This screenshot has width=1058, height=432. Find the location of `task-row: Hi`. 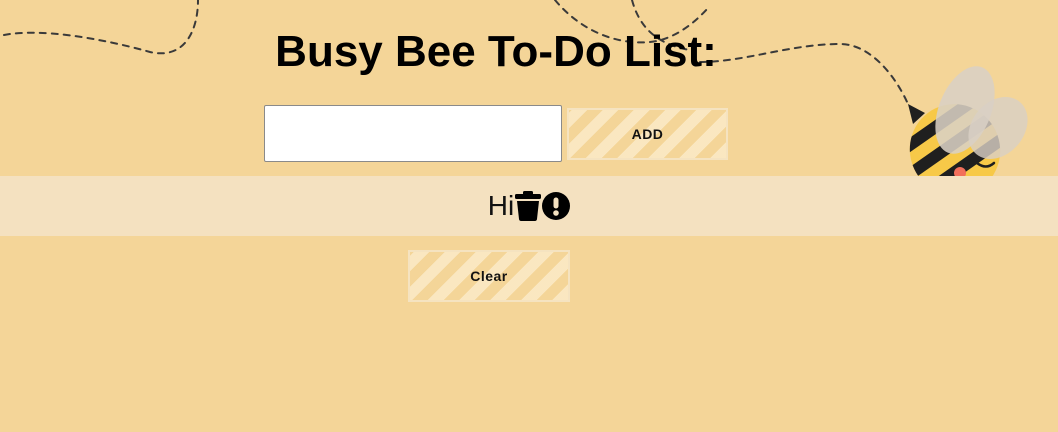

task-row: Hi is located at coordinates (529, 206).